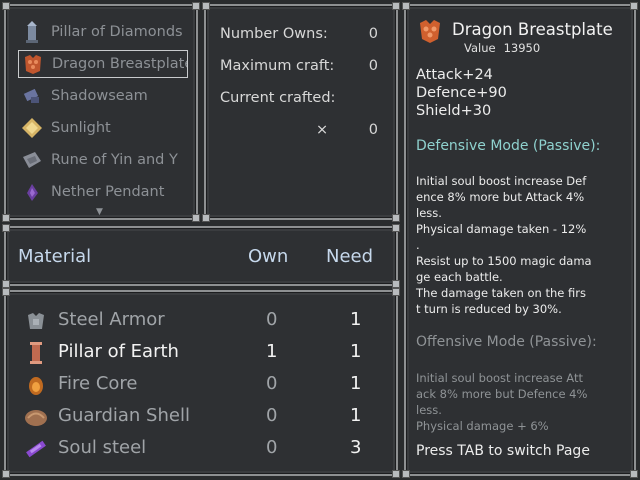 The height and width of the screenshot is (480, 640). Describe the element at coordinates (322, 130) in the screenshot. I see `multiplier-symbol: ×` at that location.